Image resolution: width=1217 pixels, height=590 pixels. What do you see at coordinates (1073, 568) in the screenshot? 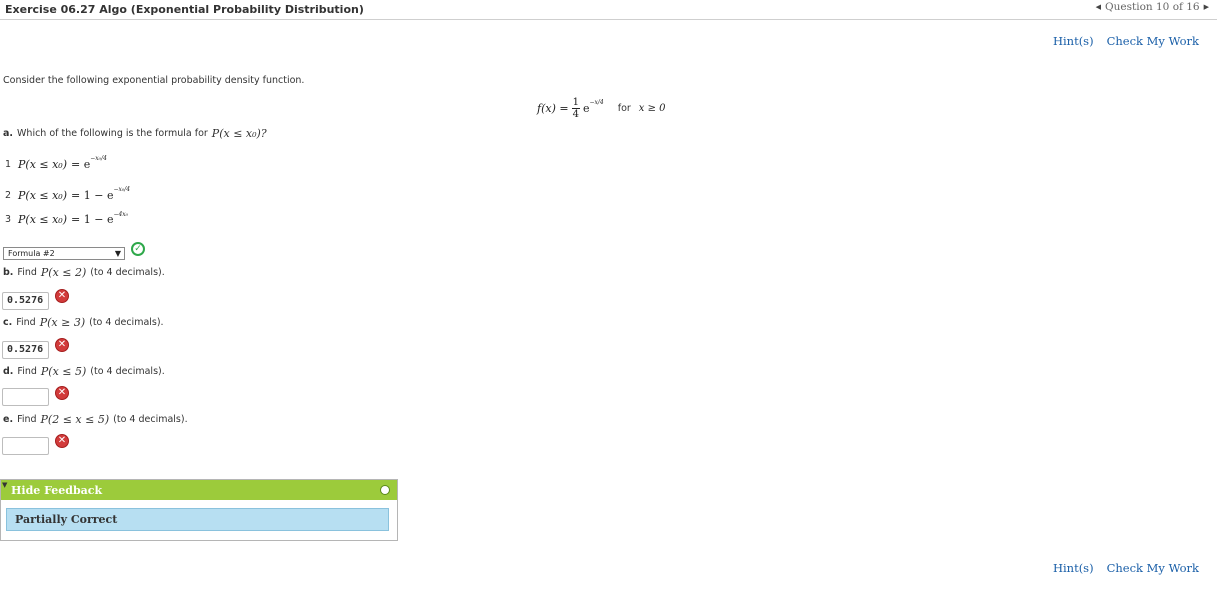
I see `hints-link-bottom: Hint(s)` at bounding box center [1073, 568].